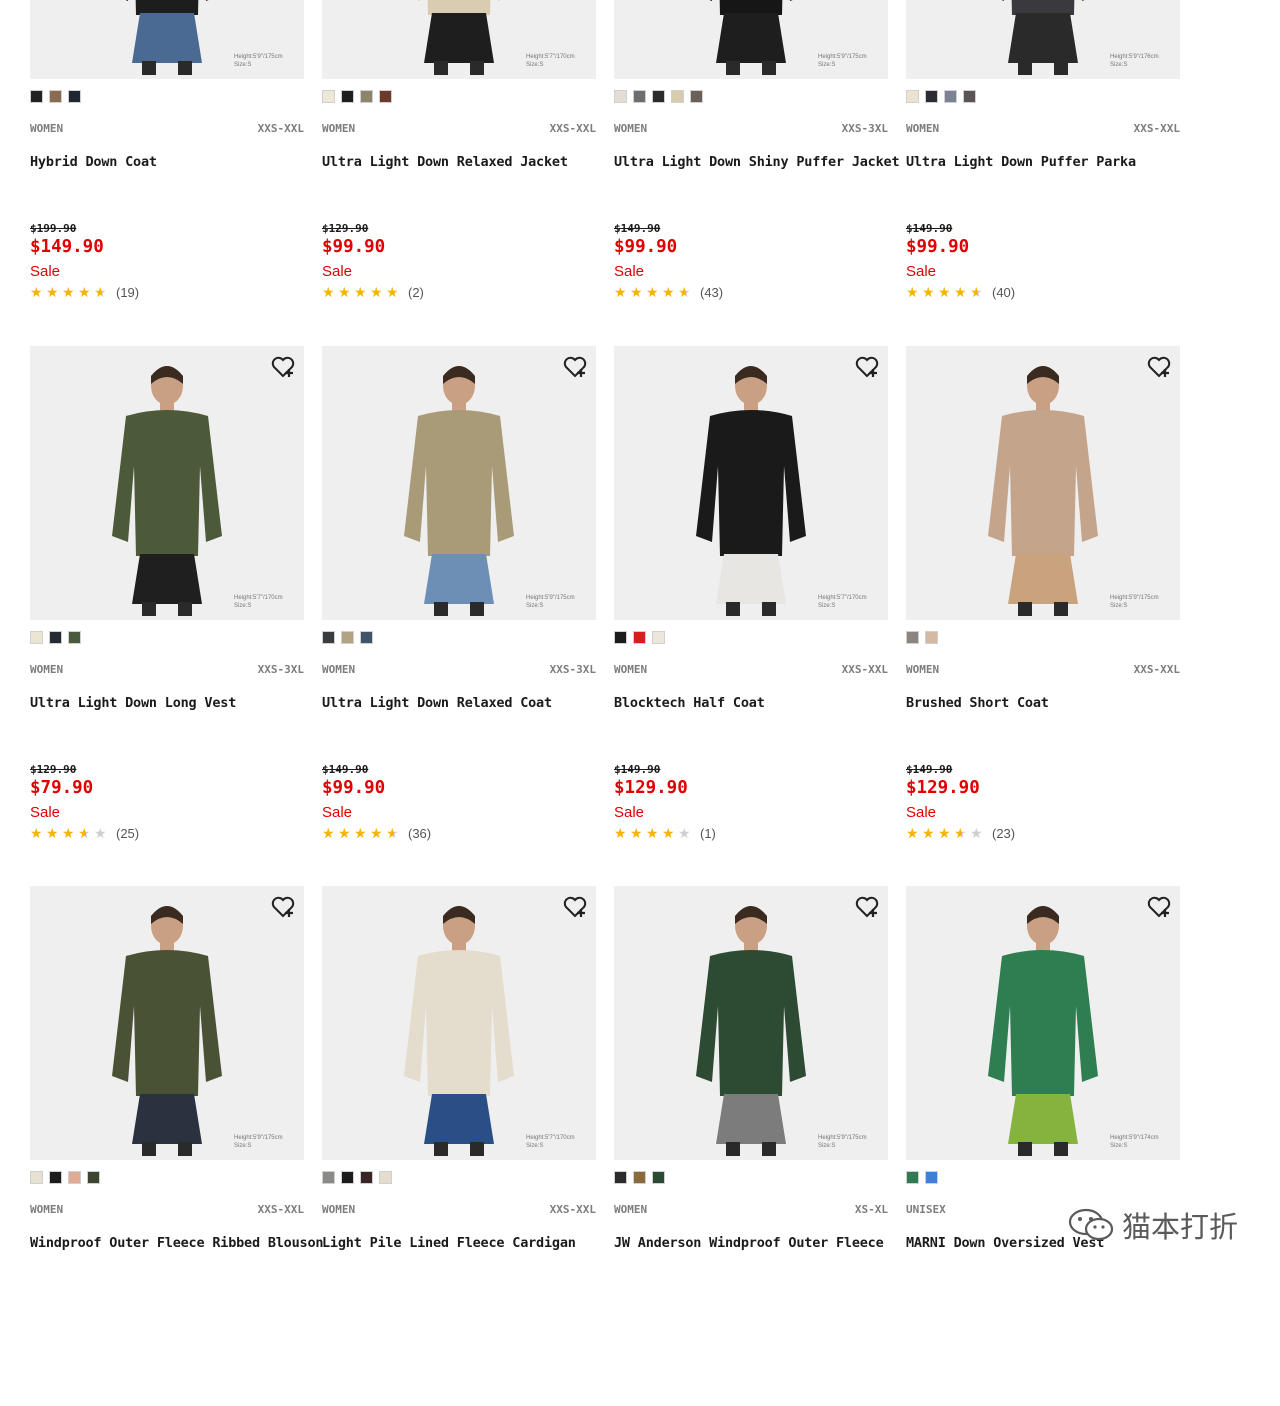 The height and width of the screenshot is (1406, 1280). What do you see at coordinates (912, 292) in the screenshot?
I see `star-icon: ★` at bounding box center [912, 292].